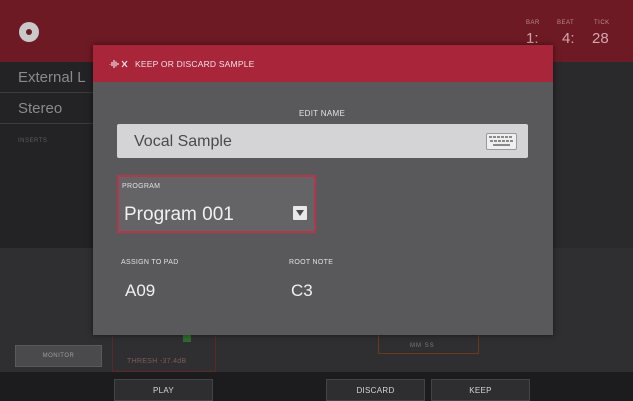 Image resolution: width=633 pixels, height=401 pixels. I want to click on bar-label: BAR, so click(533, 23).